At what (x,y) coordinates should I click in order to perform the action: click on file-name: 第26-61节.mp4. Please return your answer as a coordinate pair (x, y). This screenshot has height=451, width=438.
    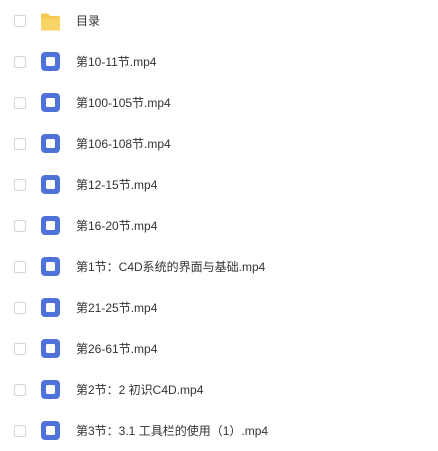
    Looking at the image, I should click on (117, 348).